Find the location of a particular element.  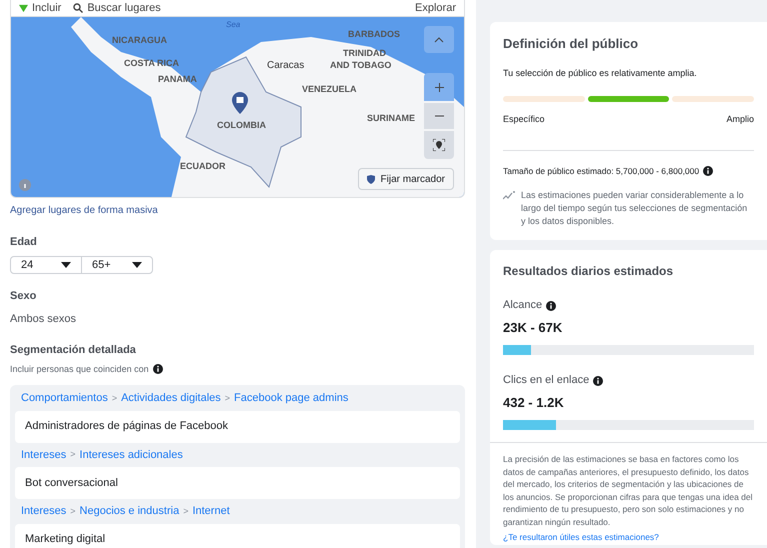

metric-value: 432 - 1.2K is located at coordinates (534, 403).